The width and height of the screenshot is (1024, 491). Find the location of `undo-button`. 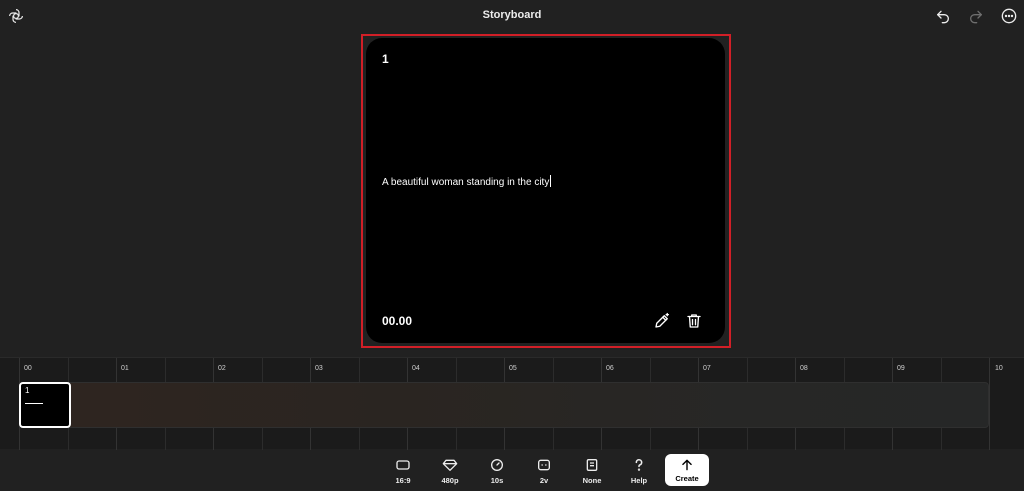

undo-button is located at coordinates (943, 16).